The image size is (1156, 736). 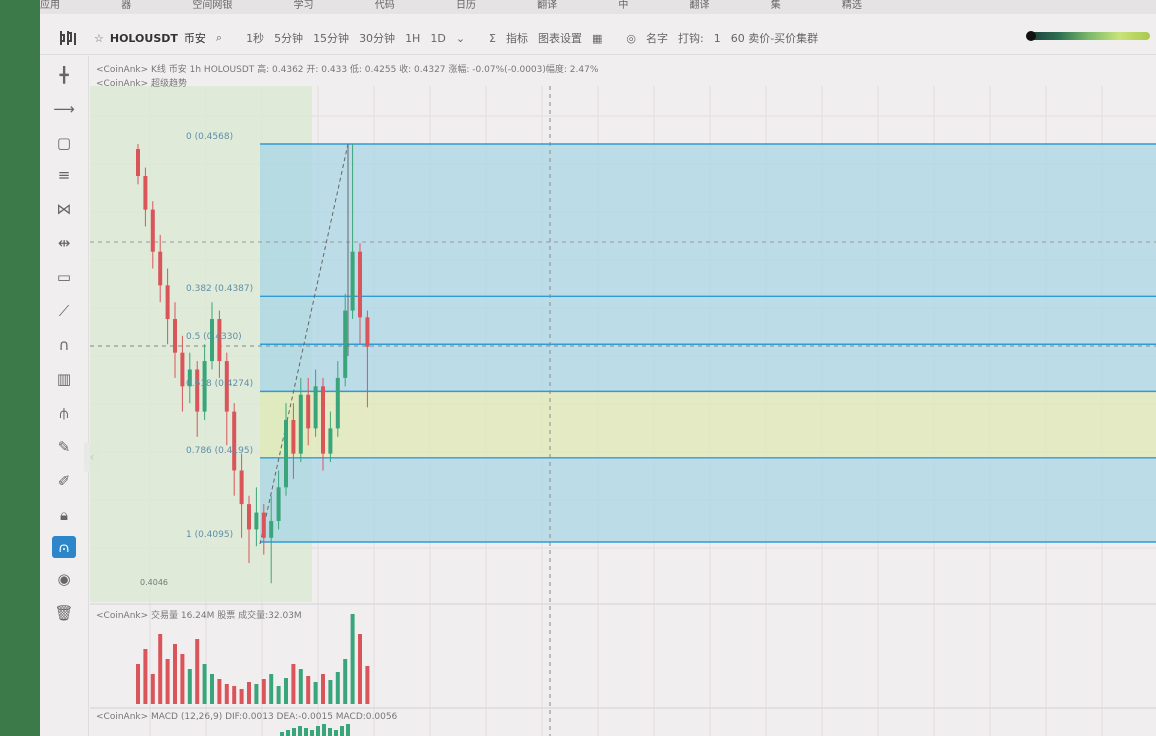 What do you see at coordinates (64, 413) in the screenshot?
I see `pitchfork-icon: ⫛` at bounding box center [64, 413].